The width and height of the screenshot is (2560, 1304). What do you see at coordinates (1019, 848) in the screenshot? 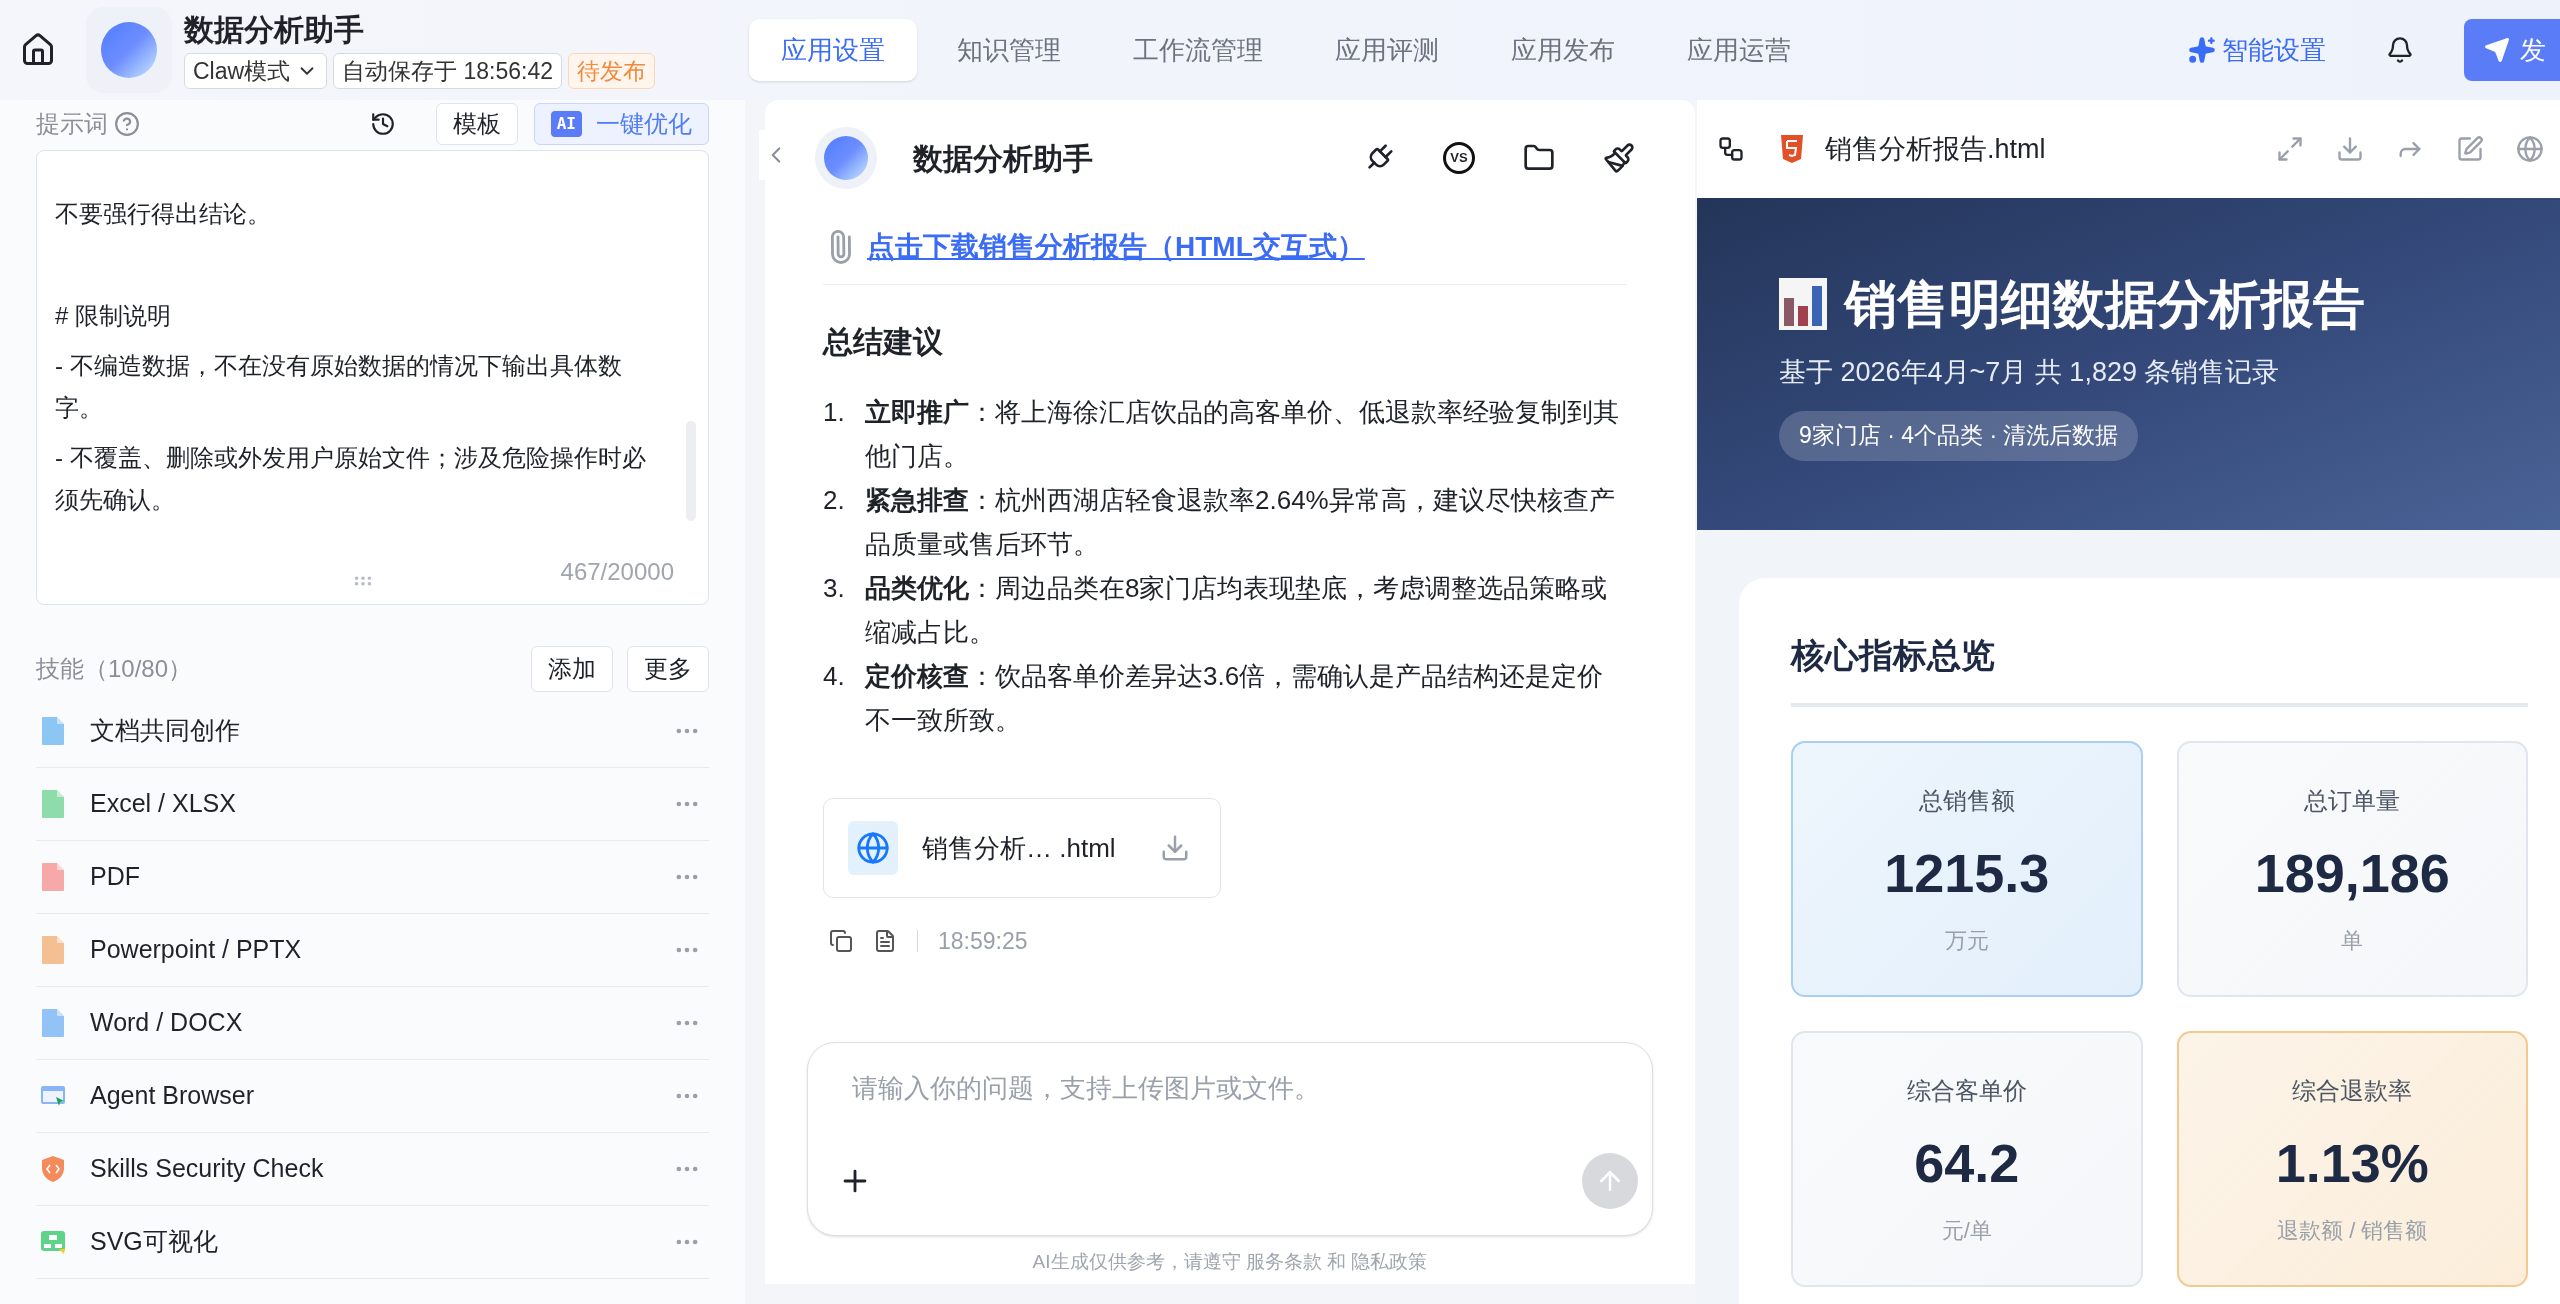
I see `file-name: 销售分析… .html` at bounding box center [1019, 848].